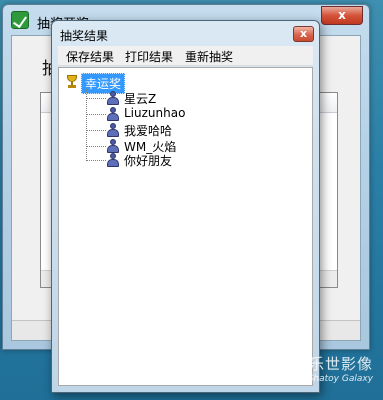 The height and width of the screenshot is (400, 383). What do you see at coordinates (20, 20) in the screenshot?
I see `app-icon` at bounding box center [20, 20].